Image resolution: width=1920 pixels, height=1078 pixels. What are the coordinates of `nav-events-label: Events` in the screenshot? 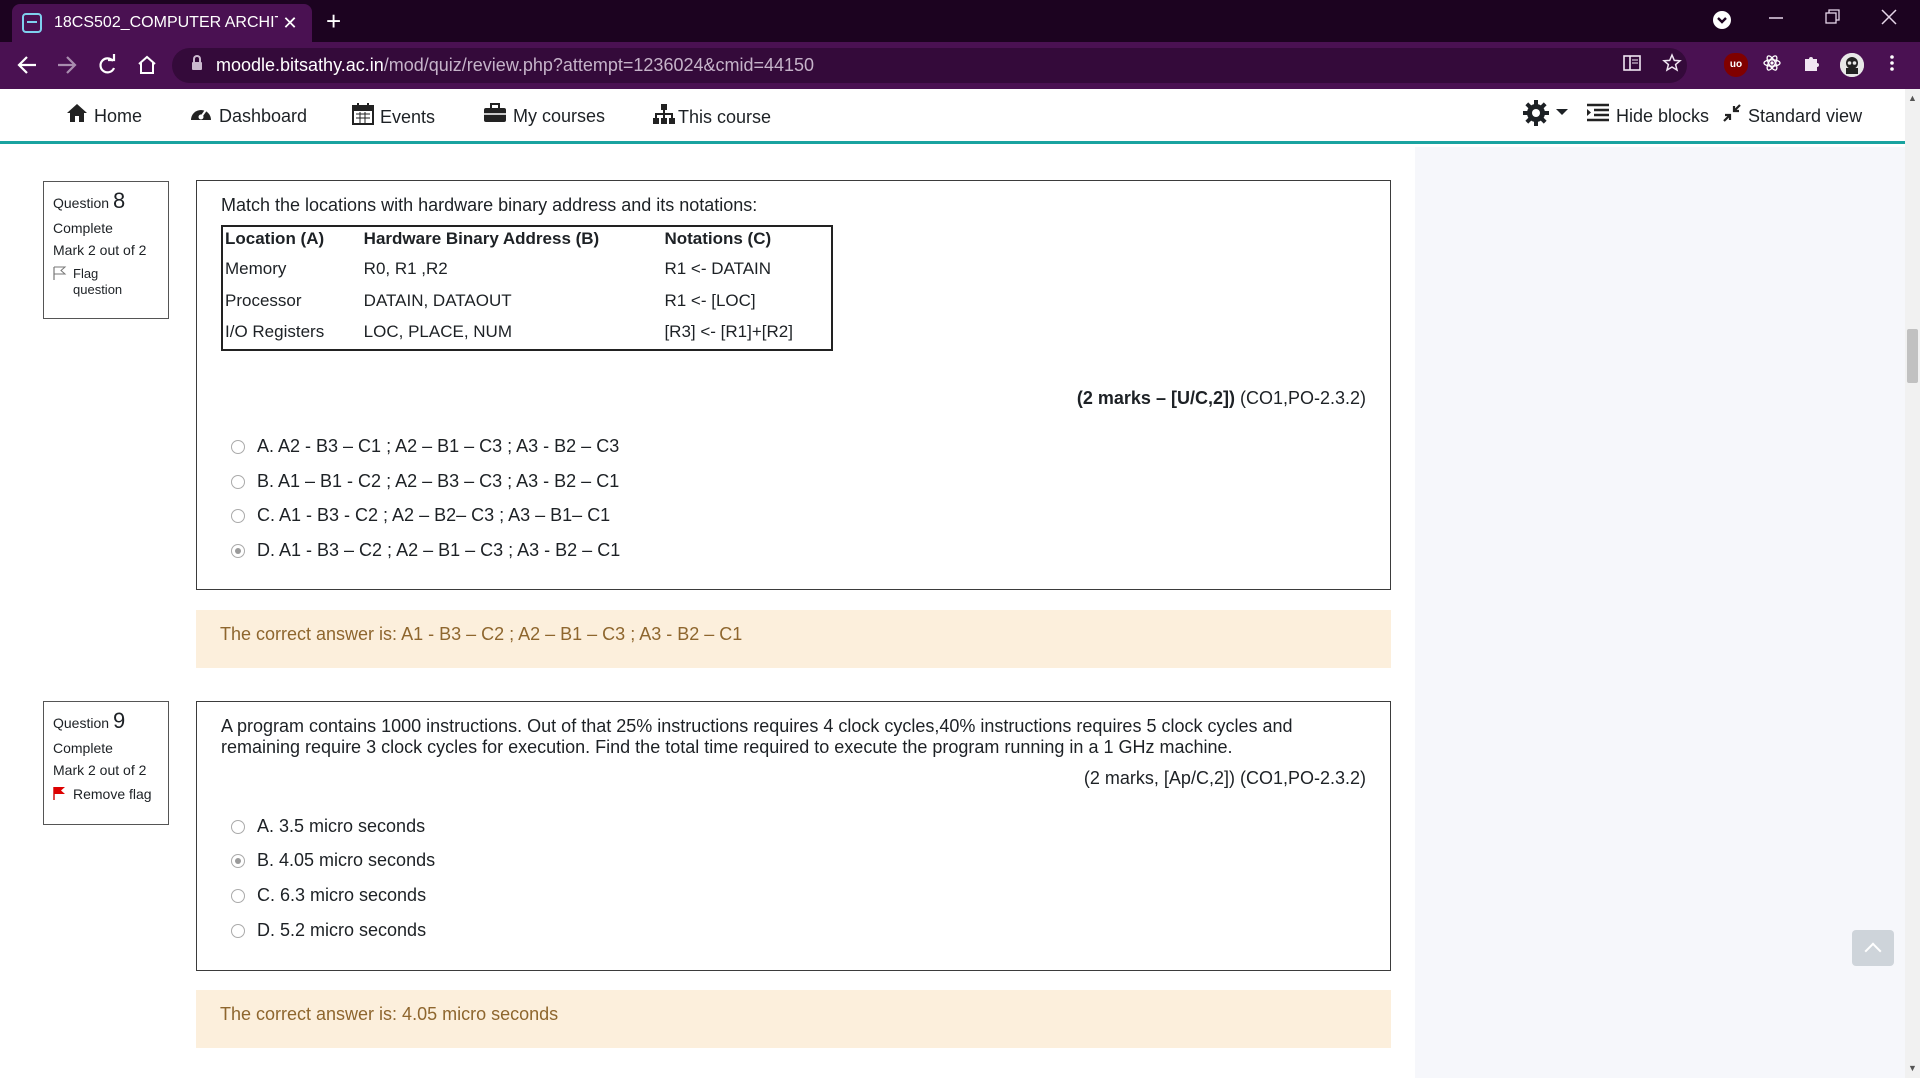 It's located at (408, 116).